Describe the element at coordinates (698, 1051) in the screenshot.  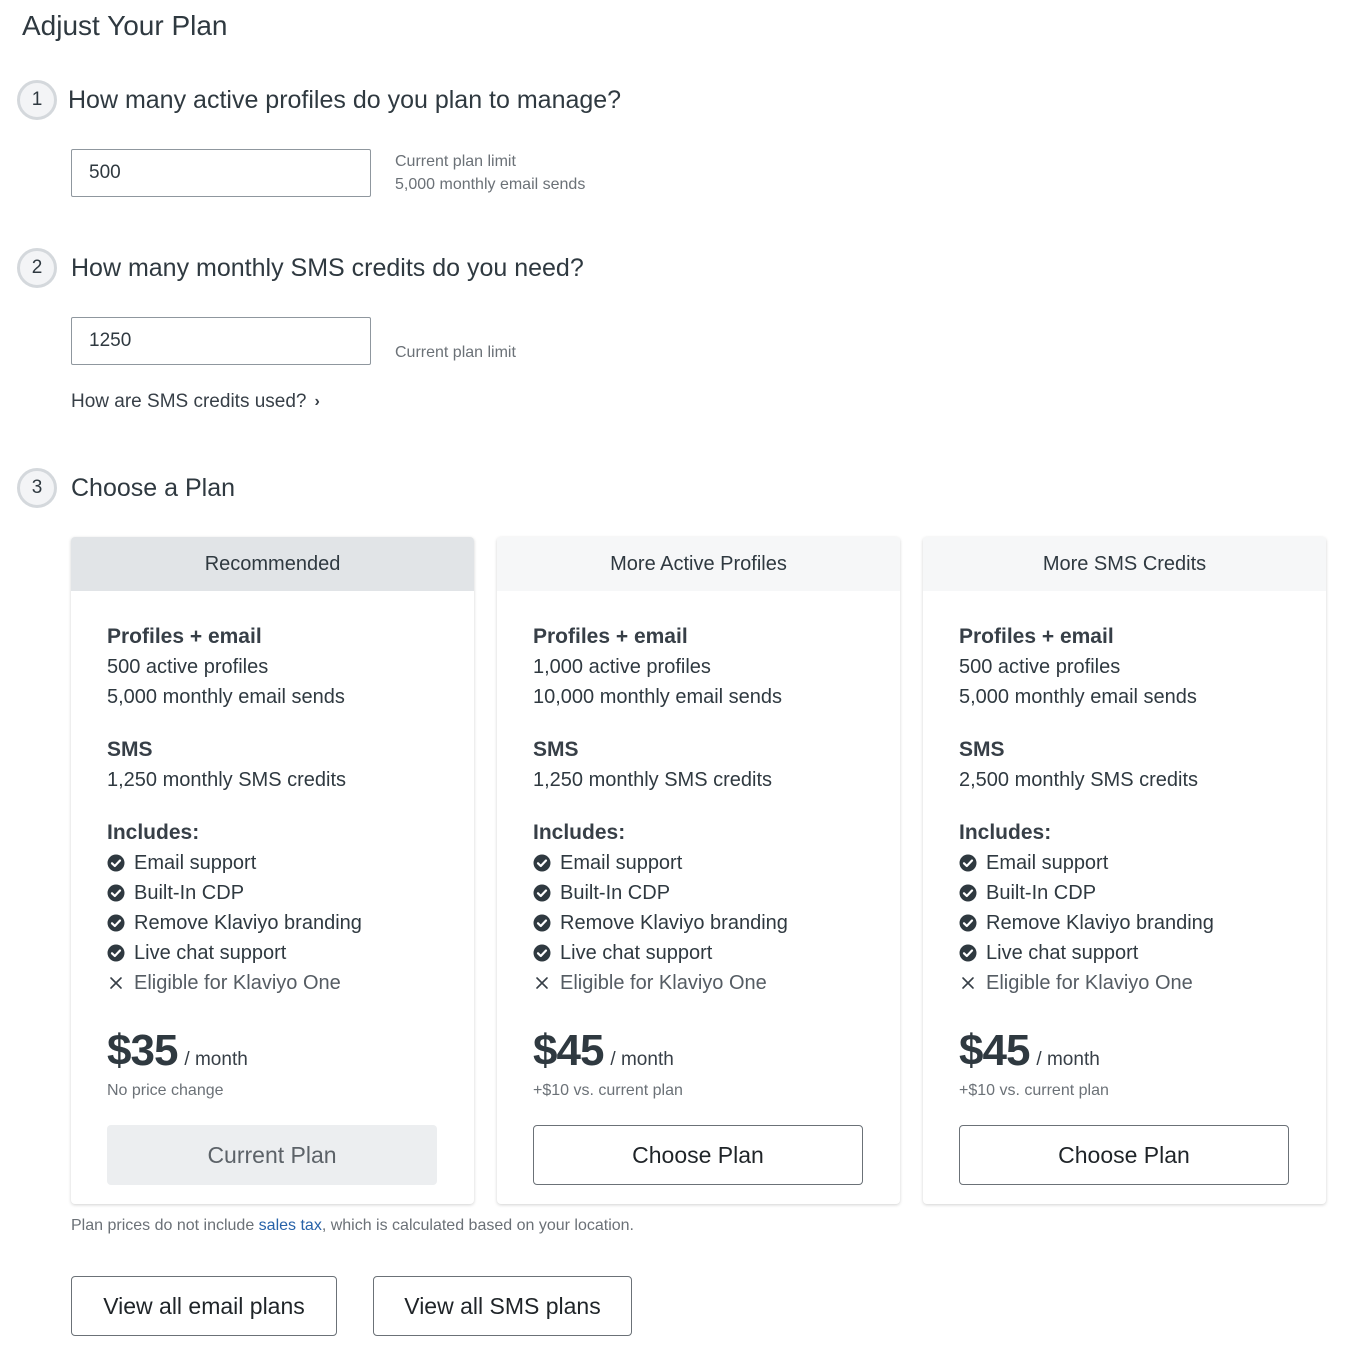
I see `price-row: $45 / month` at that location.